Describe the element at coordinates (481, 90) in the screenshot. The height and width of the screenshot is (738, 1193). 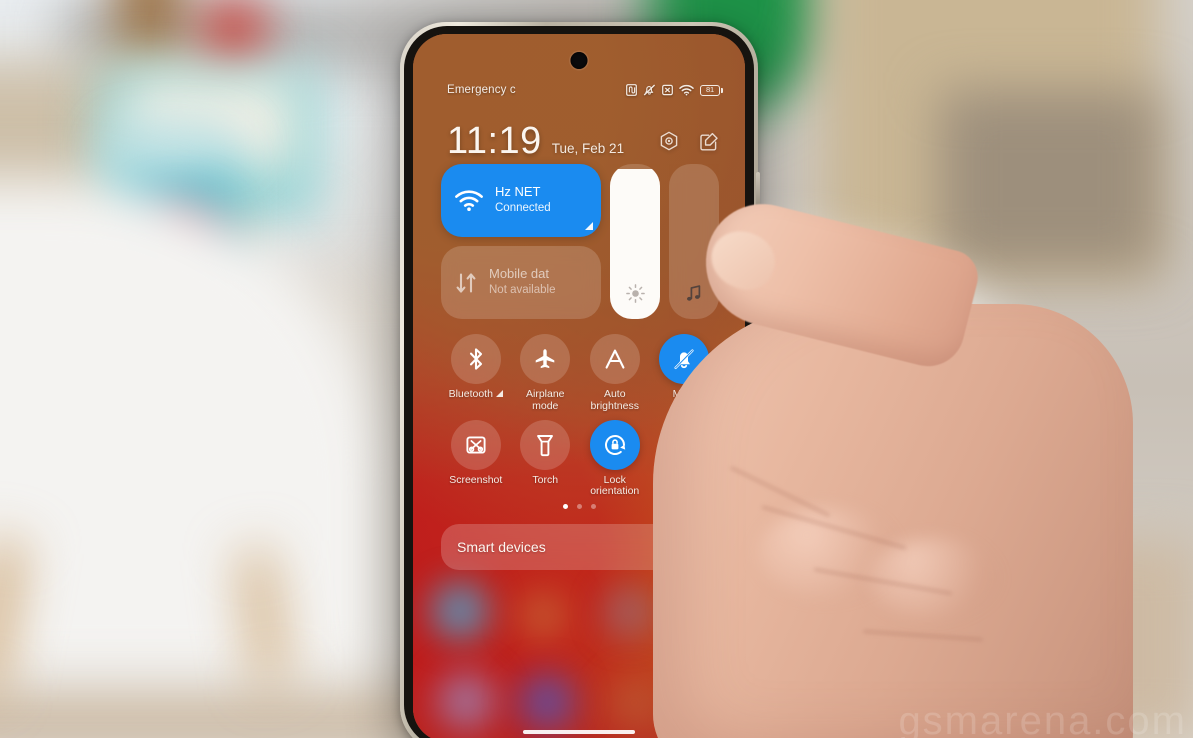
I see `carrier-label: Emergency c` at that location.